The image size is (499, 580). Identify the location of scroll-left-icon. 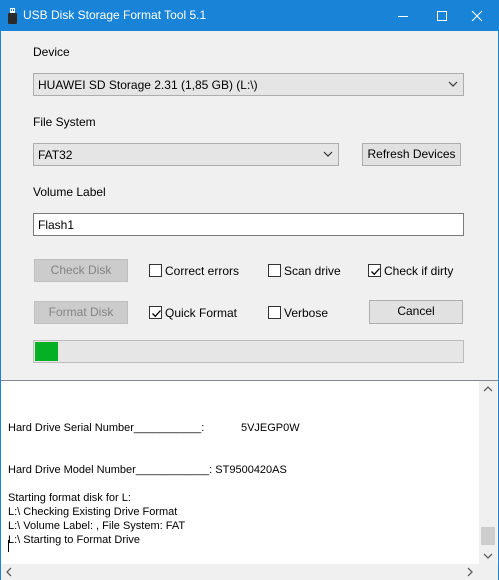
(9, 572).